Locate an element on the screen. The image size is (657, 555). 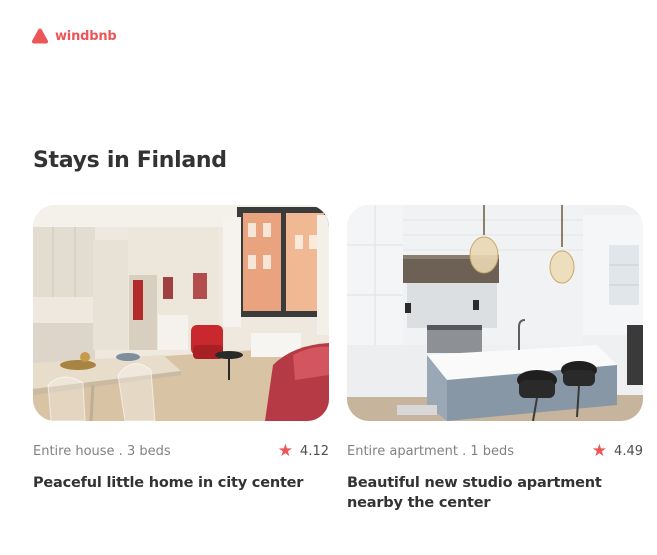
stay-rating: ★ 4.49 is located at coordinates (617, 450).